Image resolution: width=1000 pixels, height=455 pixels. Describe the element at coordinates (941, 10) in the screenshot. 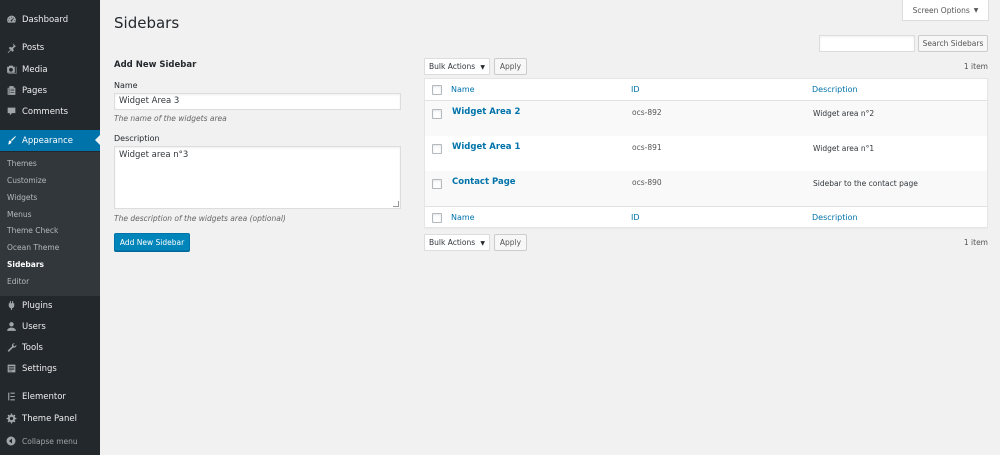

I see `screen-options-label: Screen Options` at that location.